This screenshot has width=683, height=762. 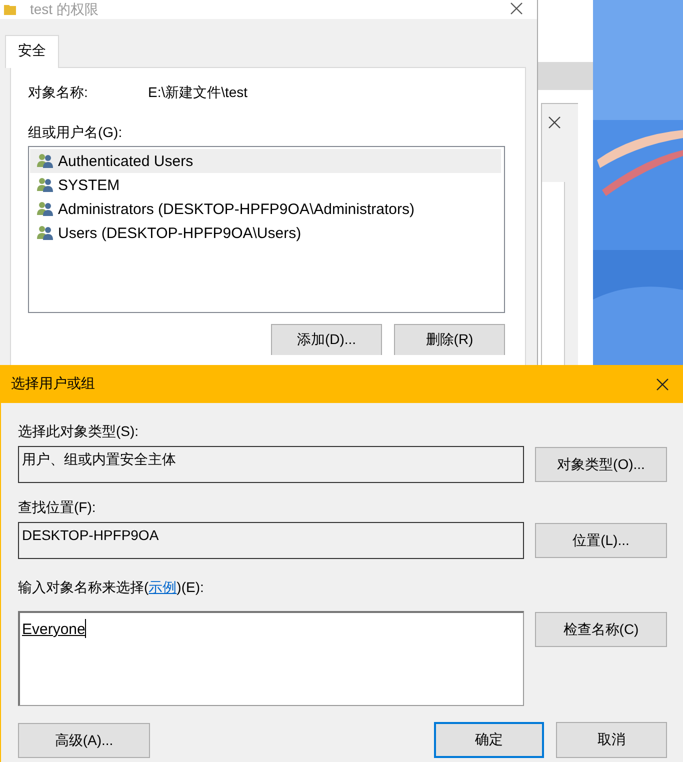 I want to click on window-title: test 的权限, so click(x=64, y=9).